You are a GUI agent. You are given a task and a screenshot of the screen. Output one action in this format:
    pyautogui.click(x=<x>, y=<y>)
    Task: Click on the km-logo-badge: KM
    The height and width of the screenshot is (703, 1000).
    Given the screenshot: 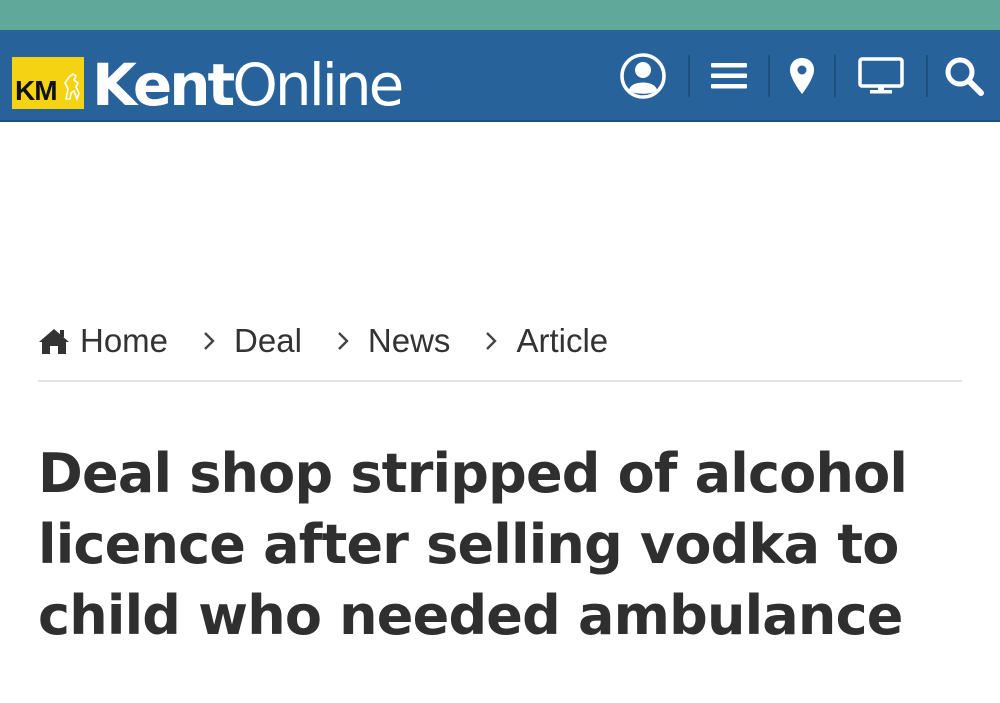 What is the action you would take?
    pyautogui.click(x=48, y=83)
    